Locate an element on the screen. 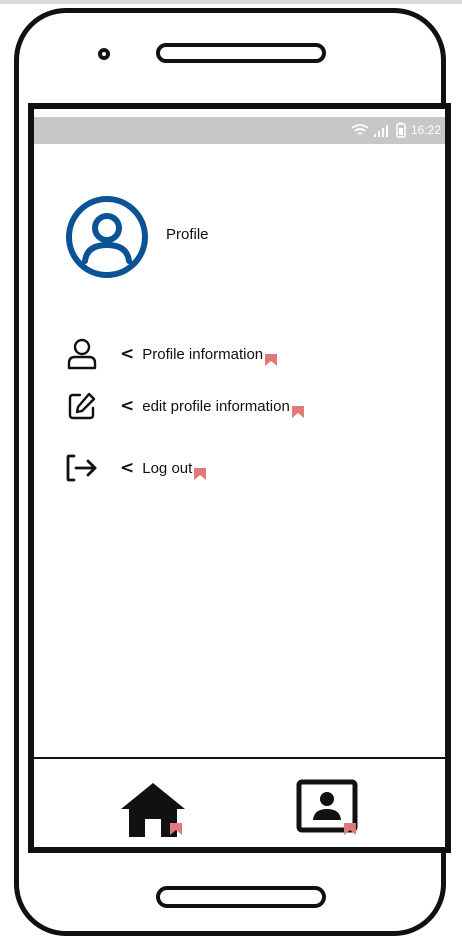 The height and width of the screenshot is (946, 462). home-indicator-bar is located at coordinates (241, 897).